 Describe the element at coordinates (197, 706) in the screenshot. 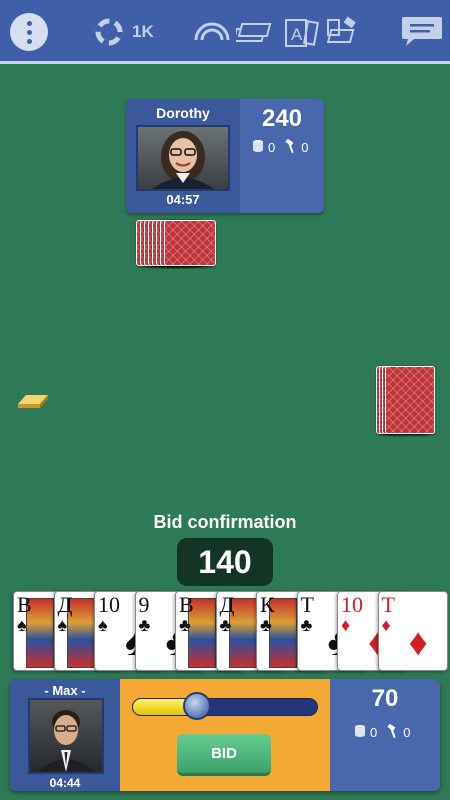

I see `bid-slider-thumb` at that location.